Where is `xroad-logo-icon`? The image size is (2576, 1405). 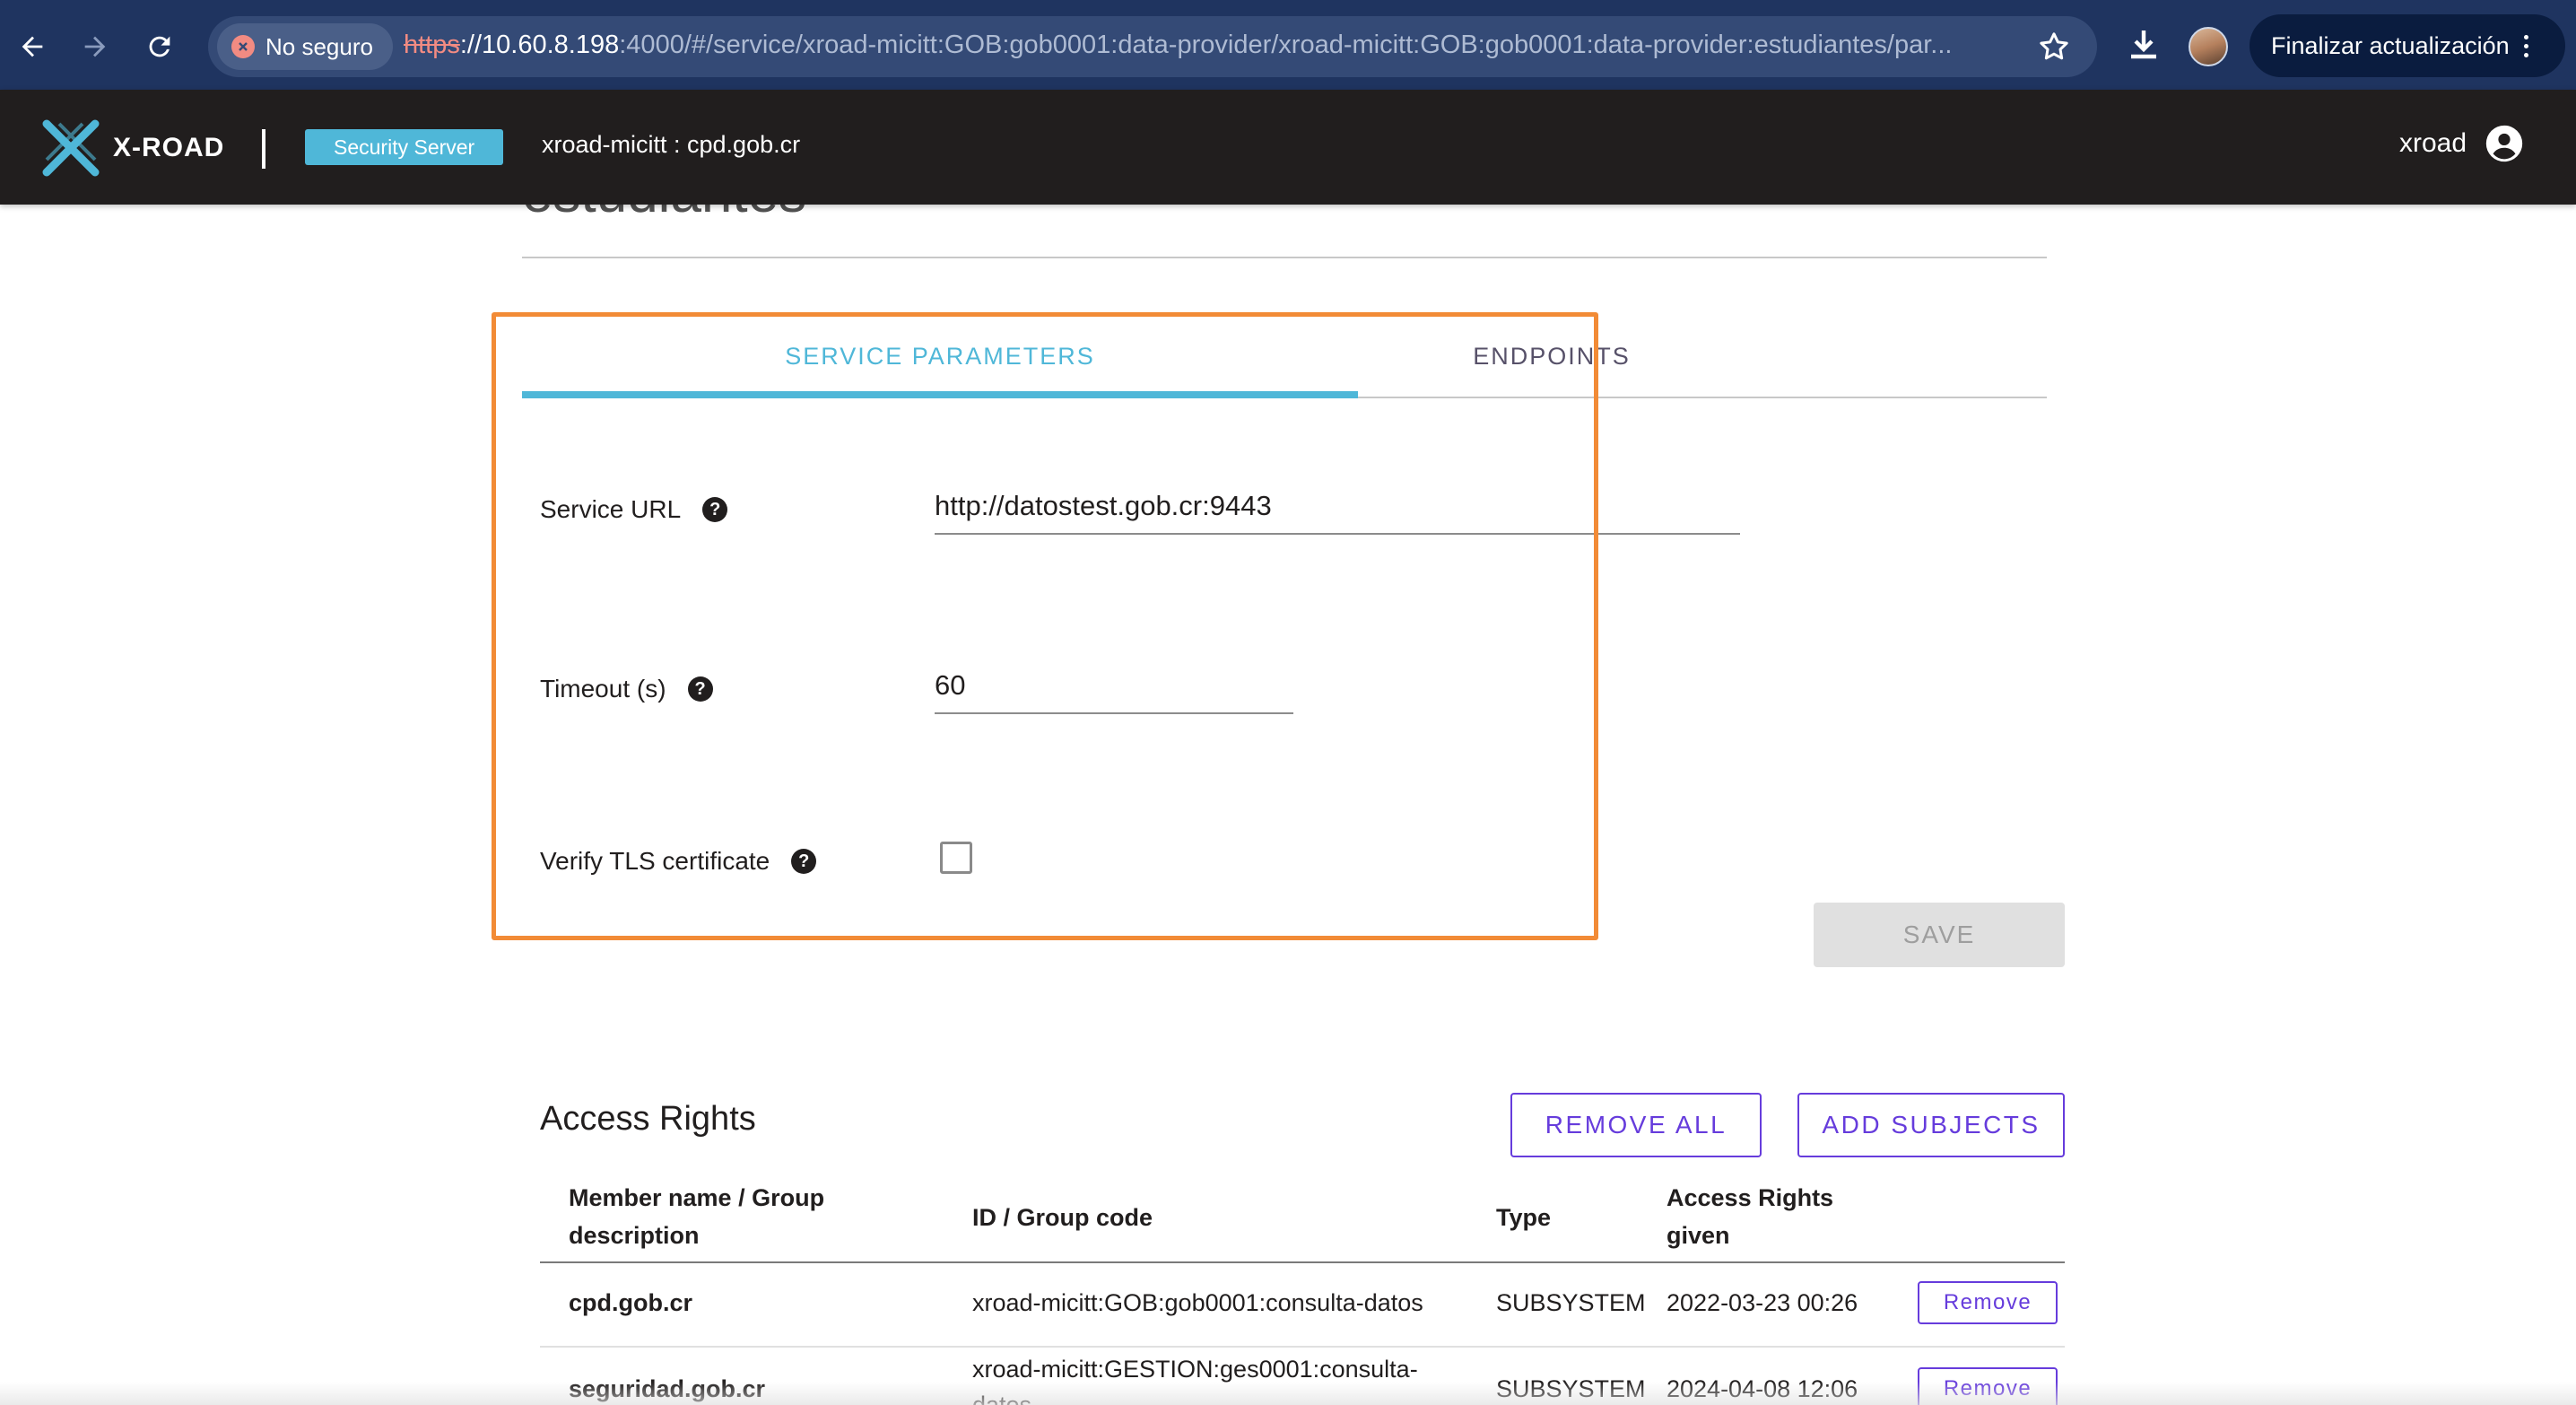 xroad-logo-icon is located at coordinates (71, 148).